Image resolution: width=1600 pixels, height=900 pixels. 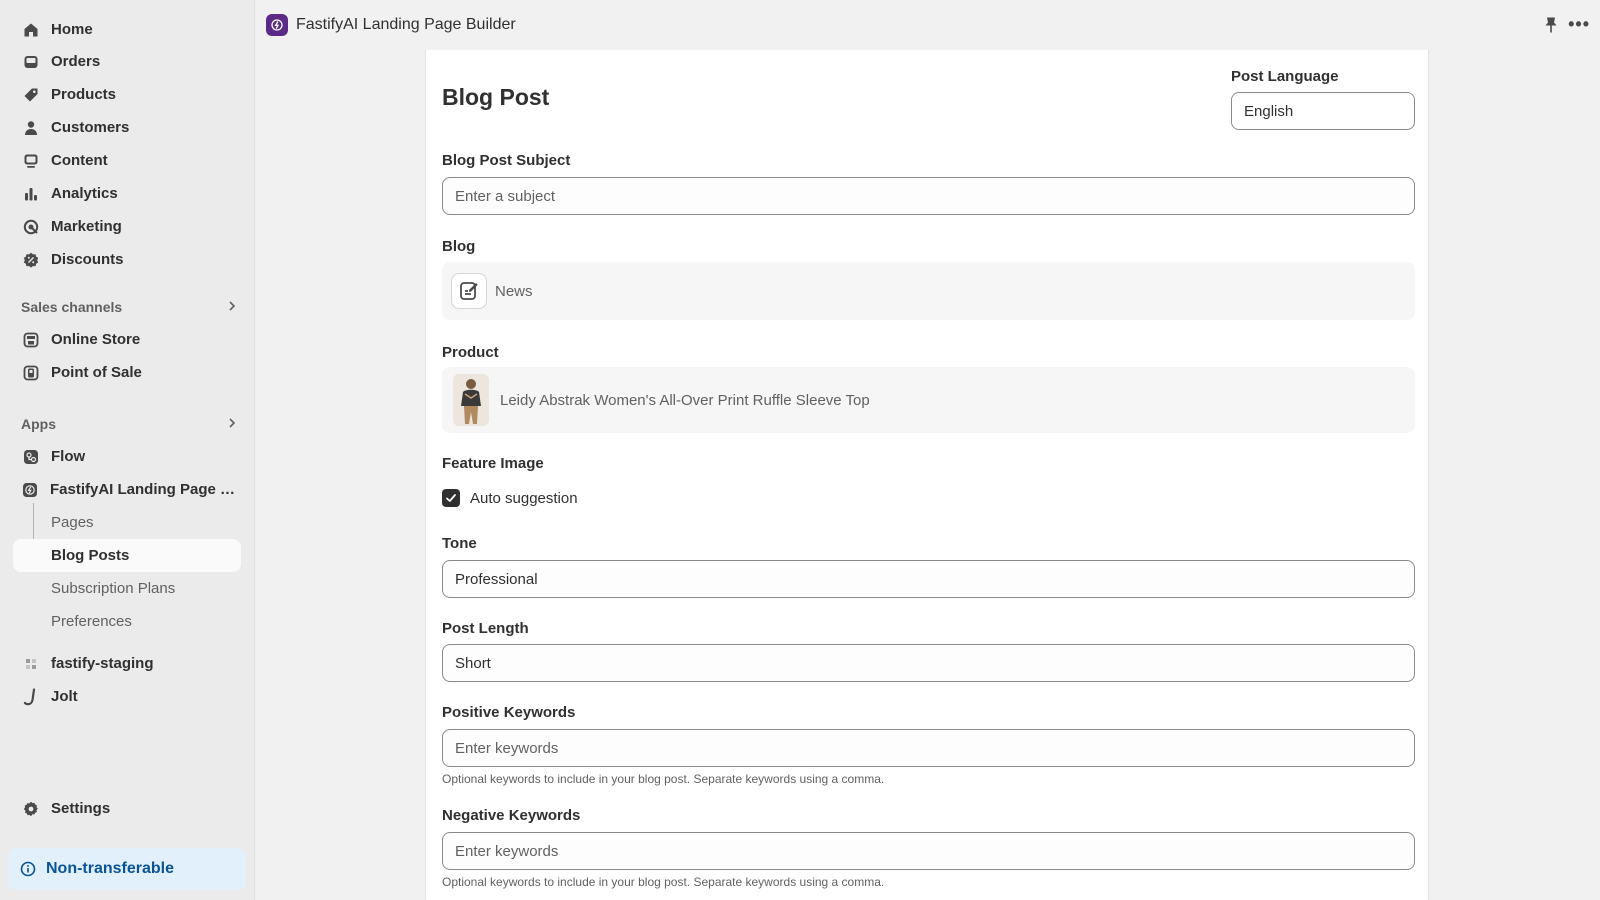 I want to click on negative-keywords-label: Negative Keywords, so click(x=511, y=815).